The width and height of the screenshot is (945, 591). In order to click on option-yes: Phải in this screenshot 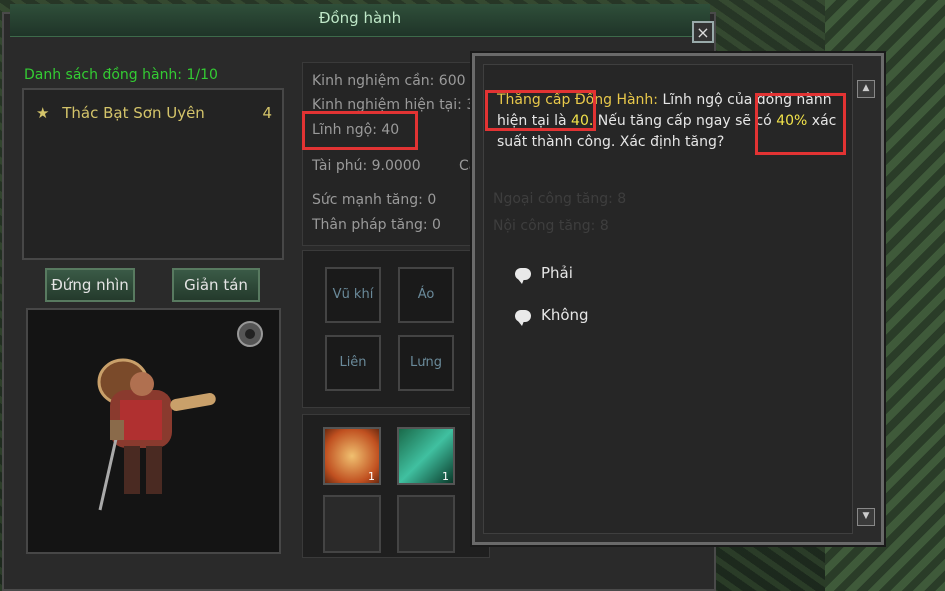, I will do `click(544, 274)`.